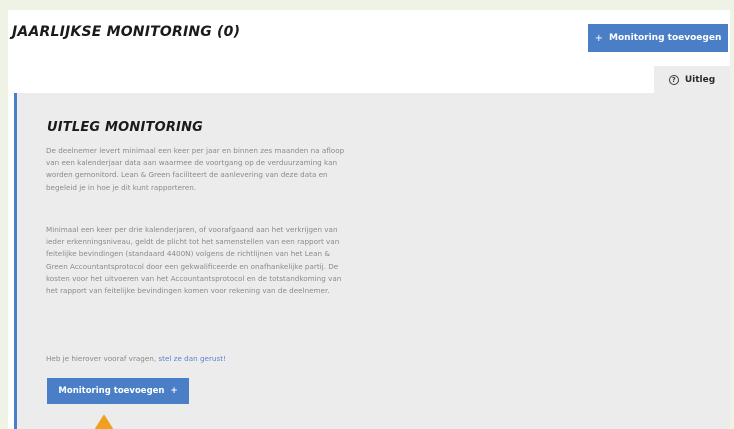 The height and width of the screenshot is (429, 734). I want to click on tab-uitleg: ? Uitleg, so click(692, 80).